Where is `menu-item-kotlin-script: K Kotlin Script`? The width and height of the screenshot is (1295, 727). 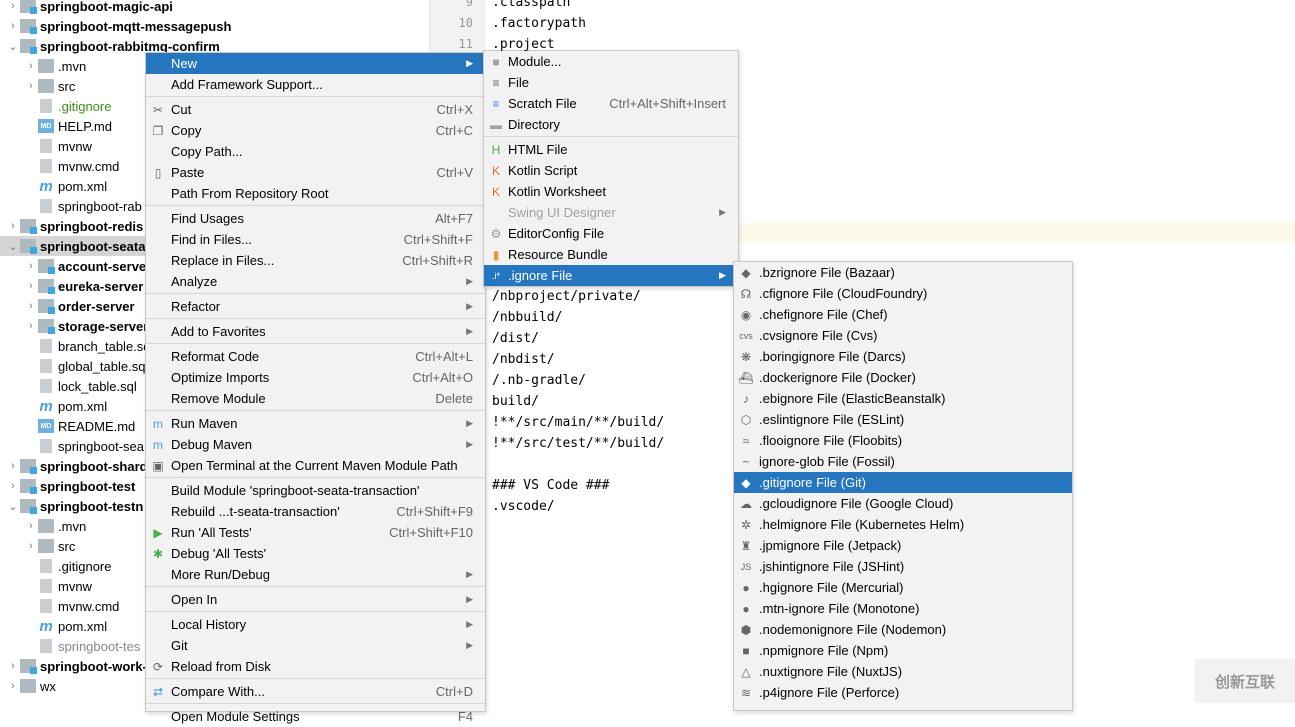 menu-item-kotlin-script: K Kotlin Script is located at coordinates (611, 170).